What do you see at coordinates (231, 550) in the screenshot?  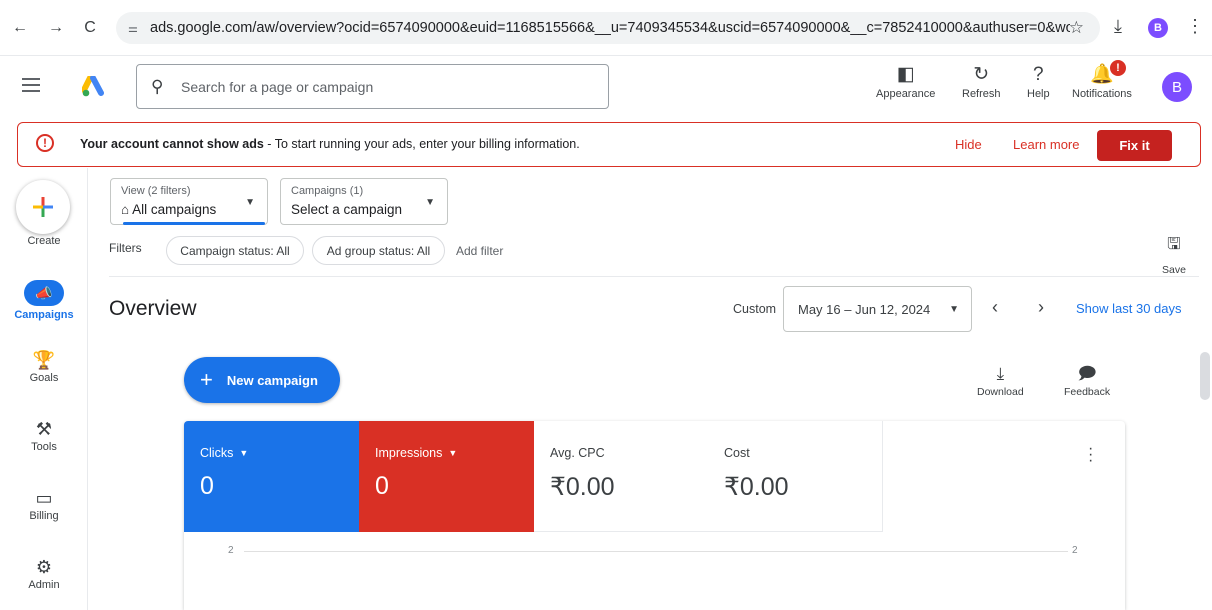 I see `chart-left-tick: 2` at bounding box center [231, 550].